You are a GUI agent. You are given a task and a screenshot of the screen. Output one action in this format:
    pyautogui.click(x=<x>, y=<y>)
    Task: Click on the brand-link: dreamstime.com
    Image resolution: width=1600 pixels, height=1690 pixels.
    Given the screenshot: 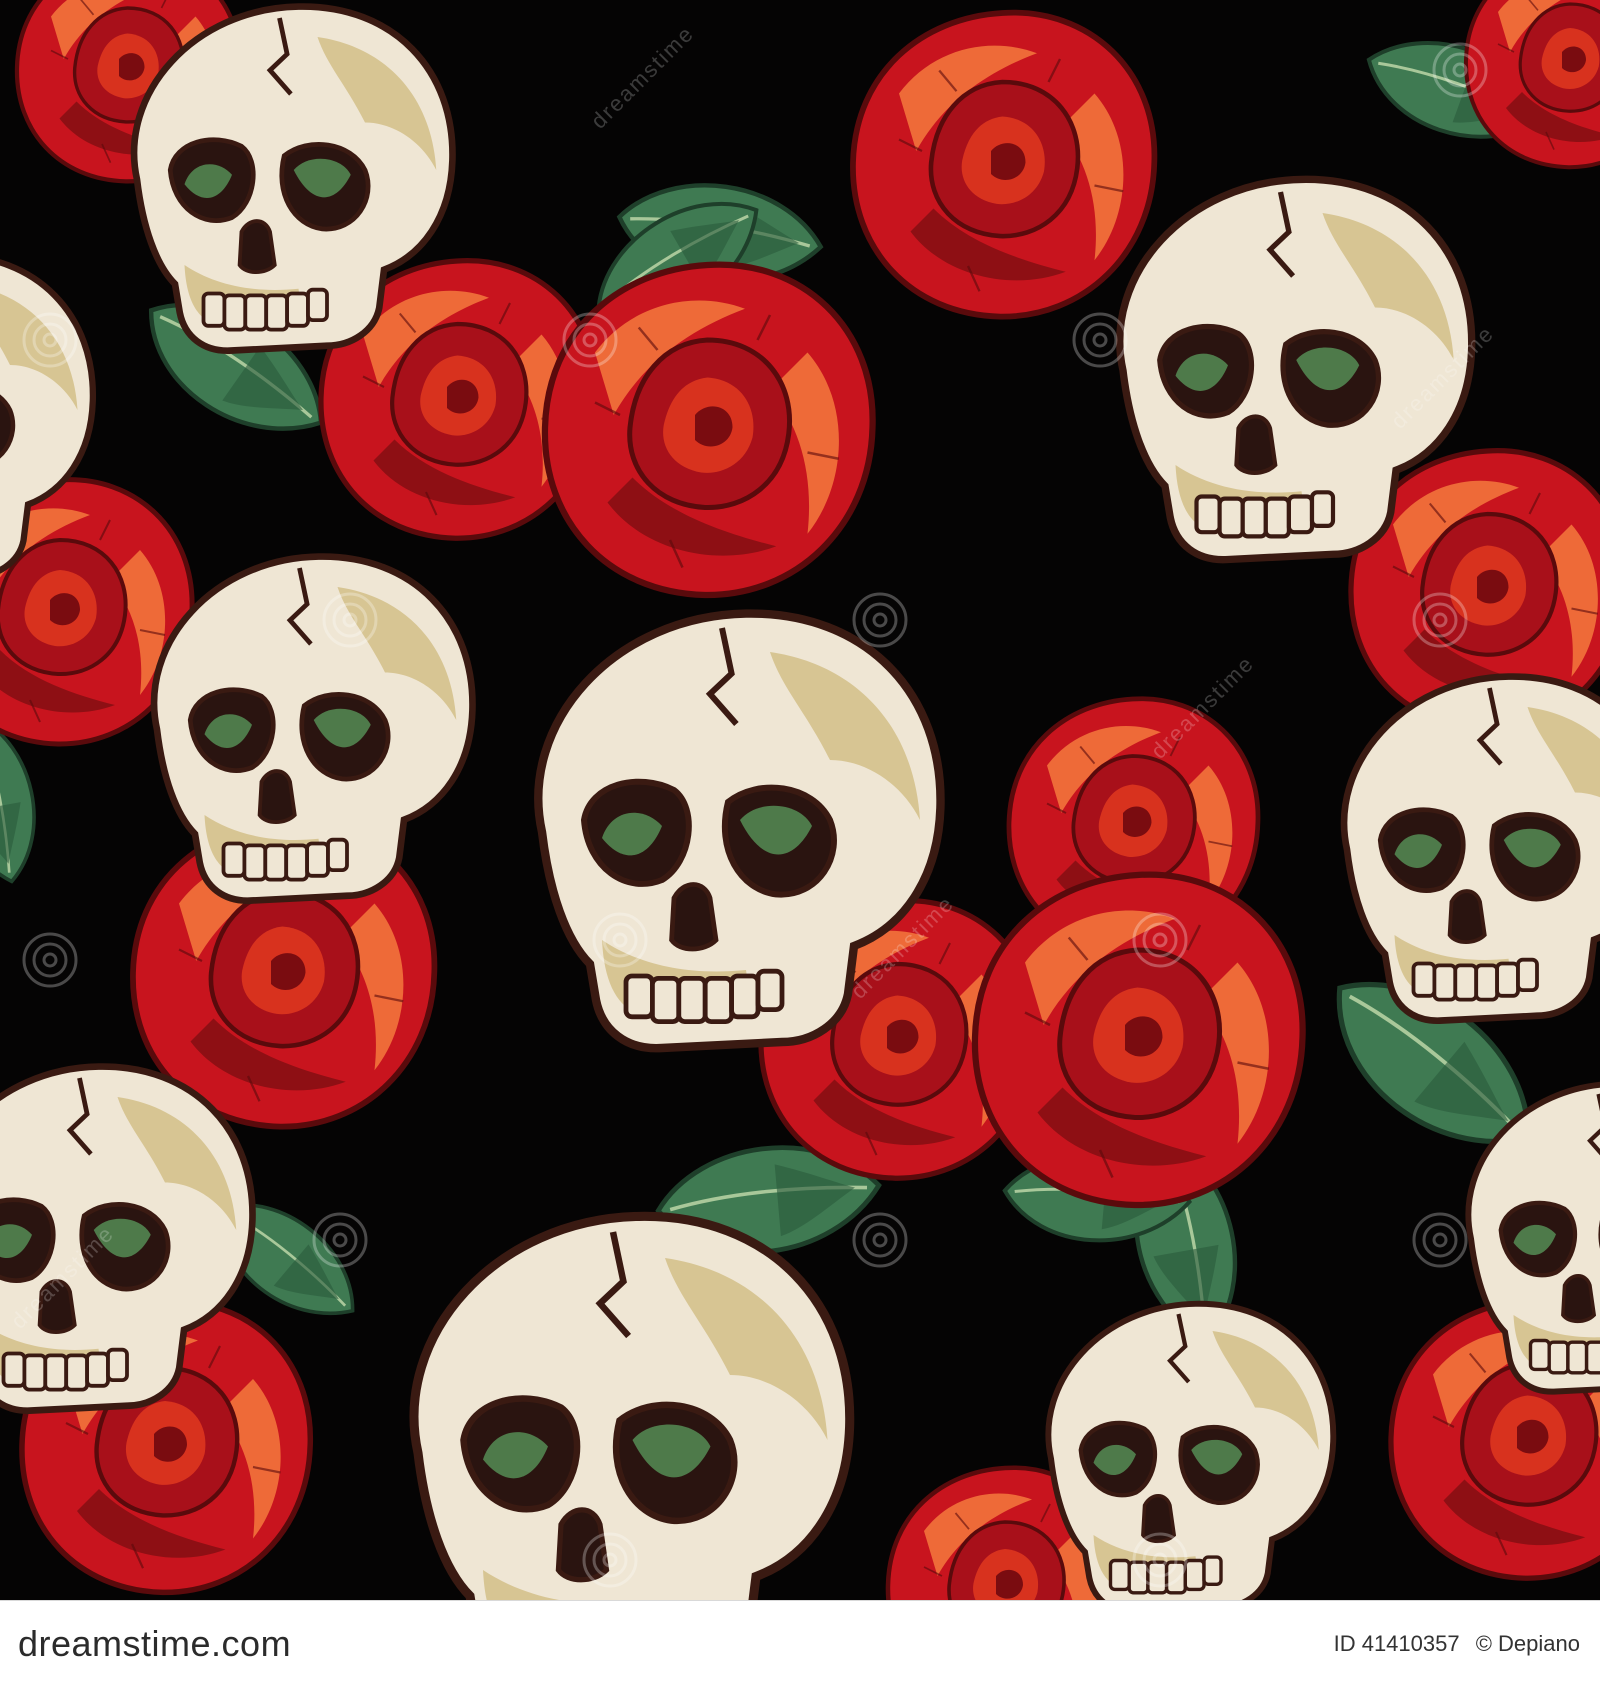 What is the action you would take?
    pyautogui.click(x=154, y=1644)
    